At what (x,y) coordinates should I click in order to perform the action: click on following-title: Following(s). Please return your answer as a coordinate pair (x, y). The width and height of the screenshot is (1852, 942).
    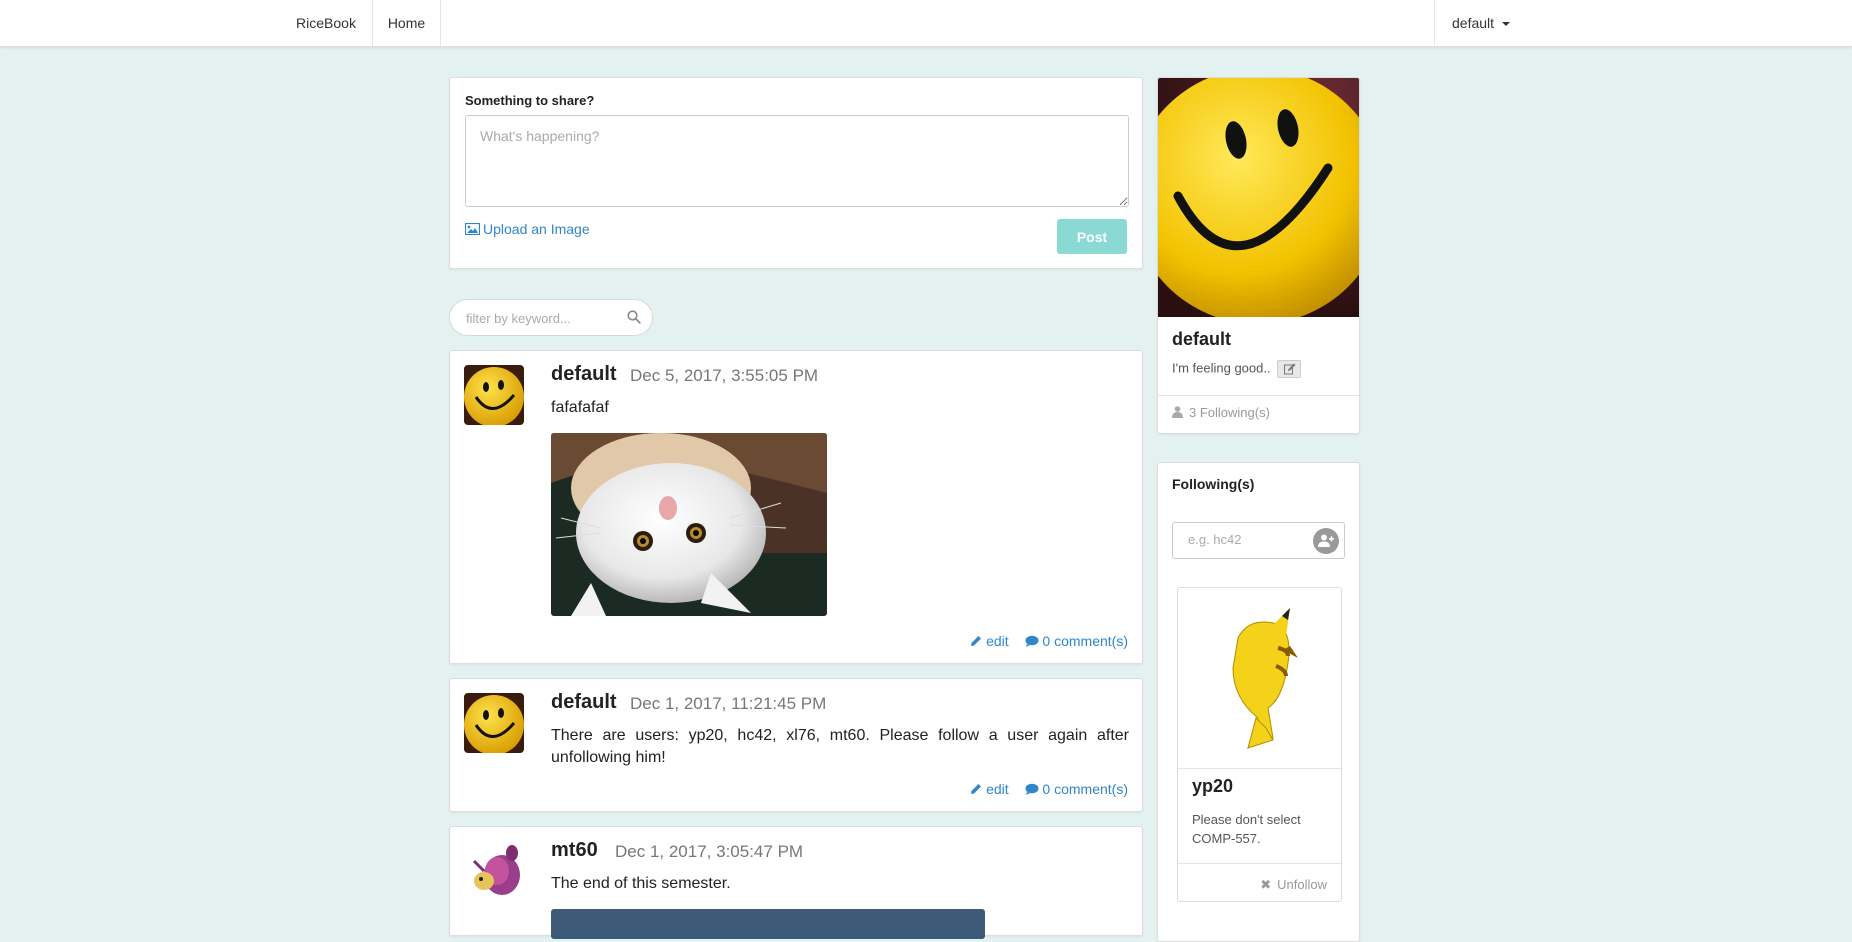
    Looking at the image, I should click on (1213, 484).